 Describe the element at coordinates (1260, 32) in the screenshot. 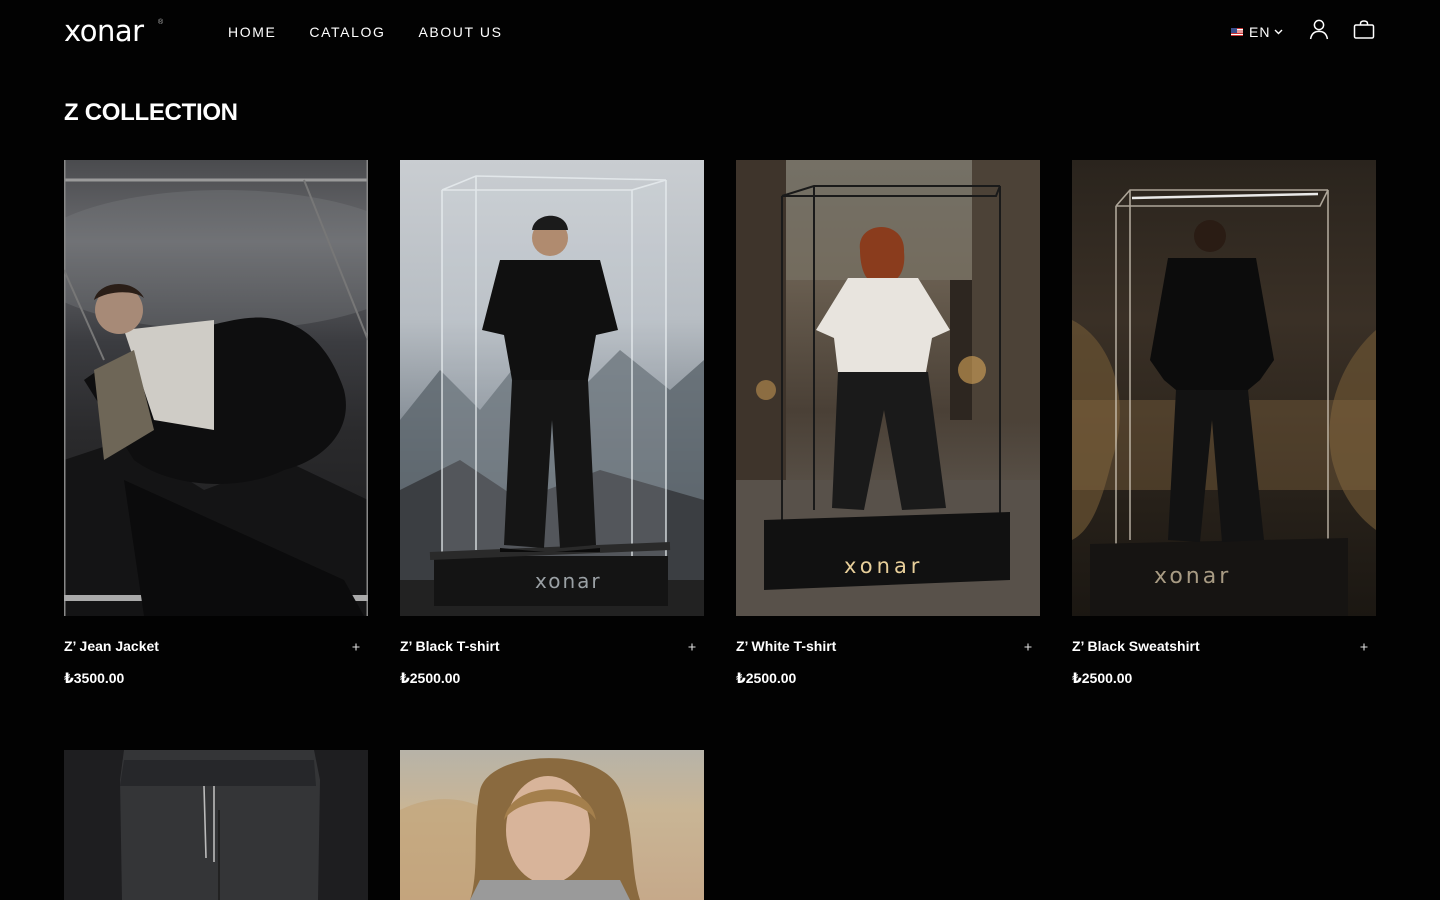

I see `language-label: EN` at that location.